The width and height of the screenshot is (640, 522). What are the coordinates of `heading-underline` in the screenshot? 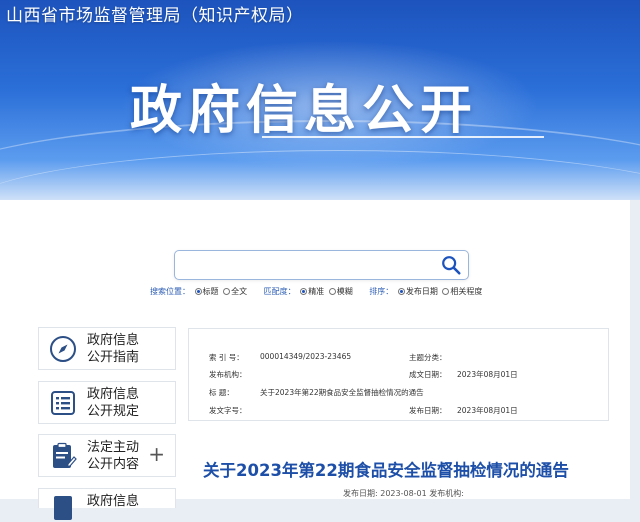 It's located at (403, 137).